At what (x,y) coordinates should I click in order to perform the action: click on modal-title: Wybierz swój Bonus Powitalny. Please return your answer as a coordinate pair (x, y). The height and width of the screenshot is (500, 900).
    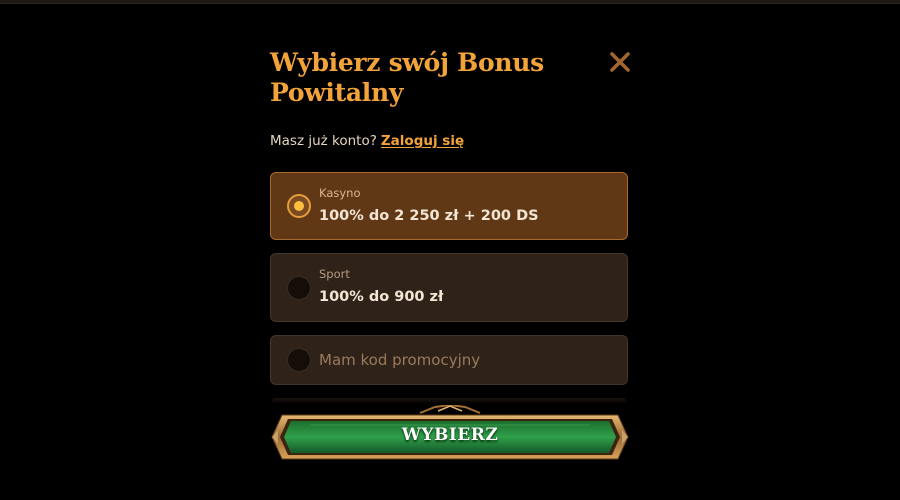
    Looking at the image, I should click on (407, 77).